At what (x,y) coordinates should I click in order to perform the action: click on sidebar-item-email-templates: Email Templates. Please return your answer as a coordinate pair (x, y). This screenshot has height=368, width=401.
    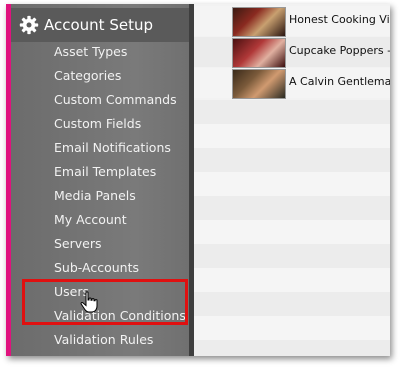
    Looking at the image, I should click on (129, 172).